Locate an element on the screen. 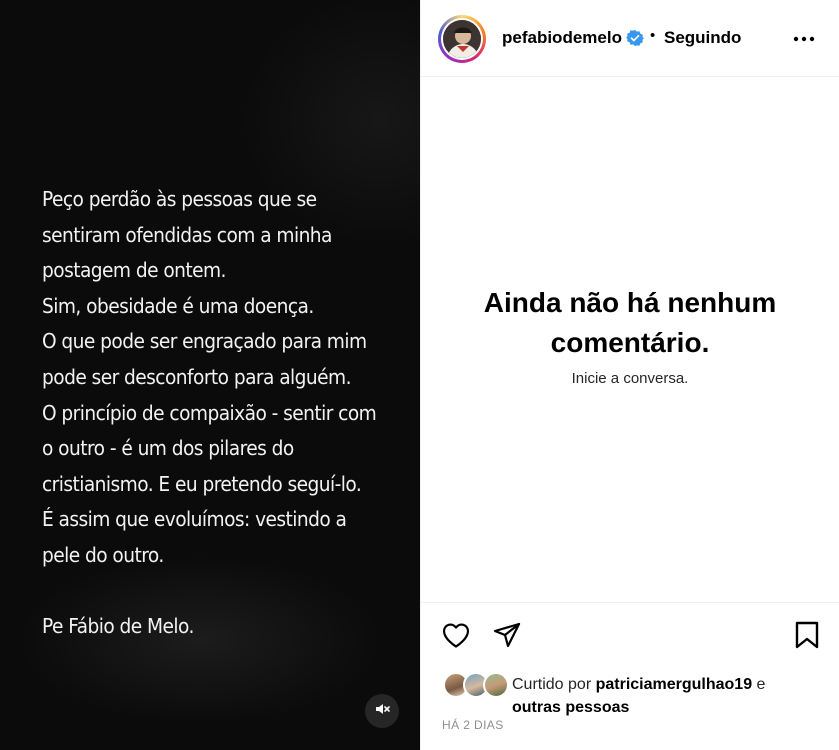 The image size is (839, 750). liked-by-user-link: patriciamergulhao19 is located at coordinates (674, 684).